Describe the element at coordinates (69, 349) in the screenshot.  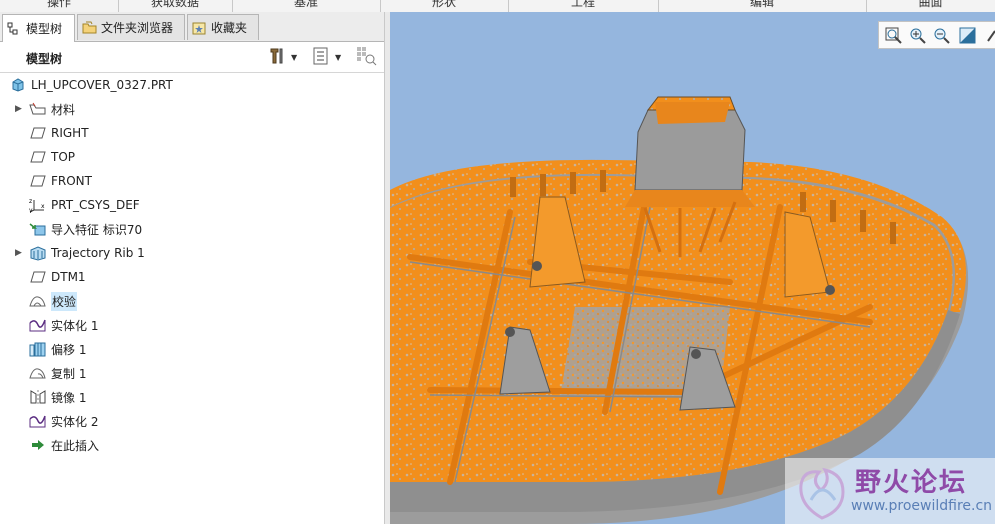
I see `tree-item-label: 偏移 1` at that location.